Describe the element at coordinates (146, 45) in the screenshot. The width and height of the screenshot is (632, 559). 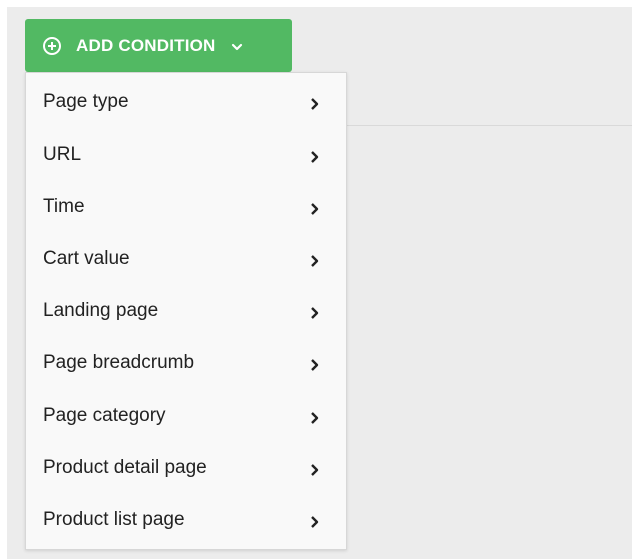
I see `add-condition-label: ADD CONDITION` at that location.